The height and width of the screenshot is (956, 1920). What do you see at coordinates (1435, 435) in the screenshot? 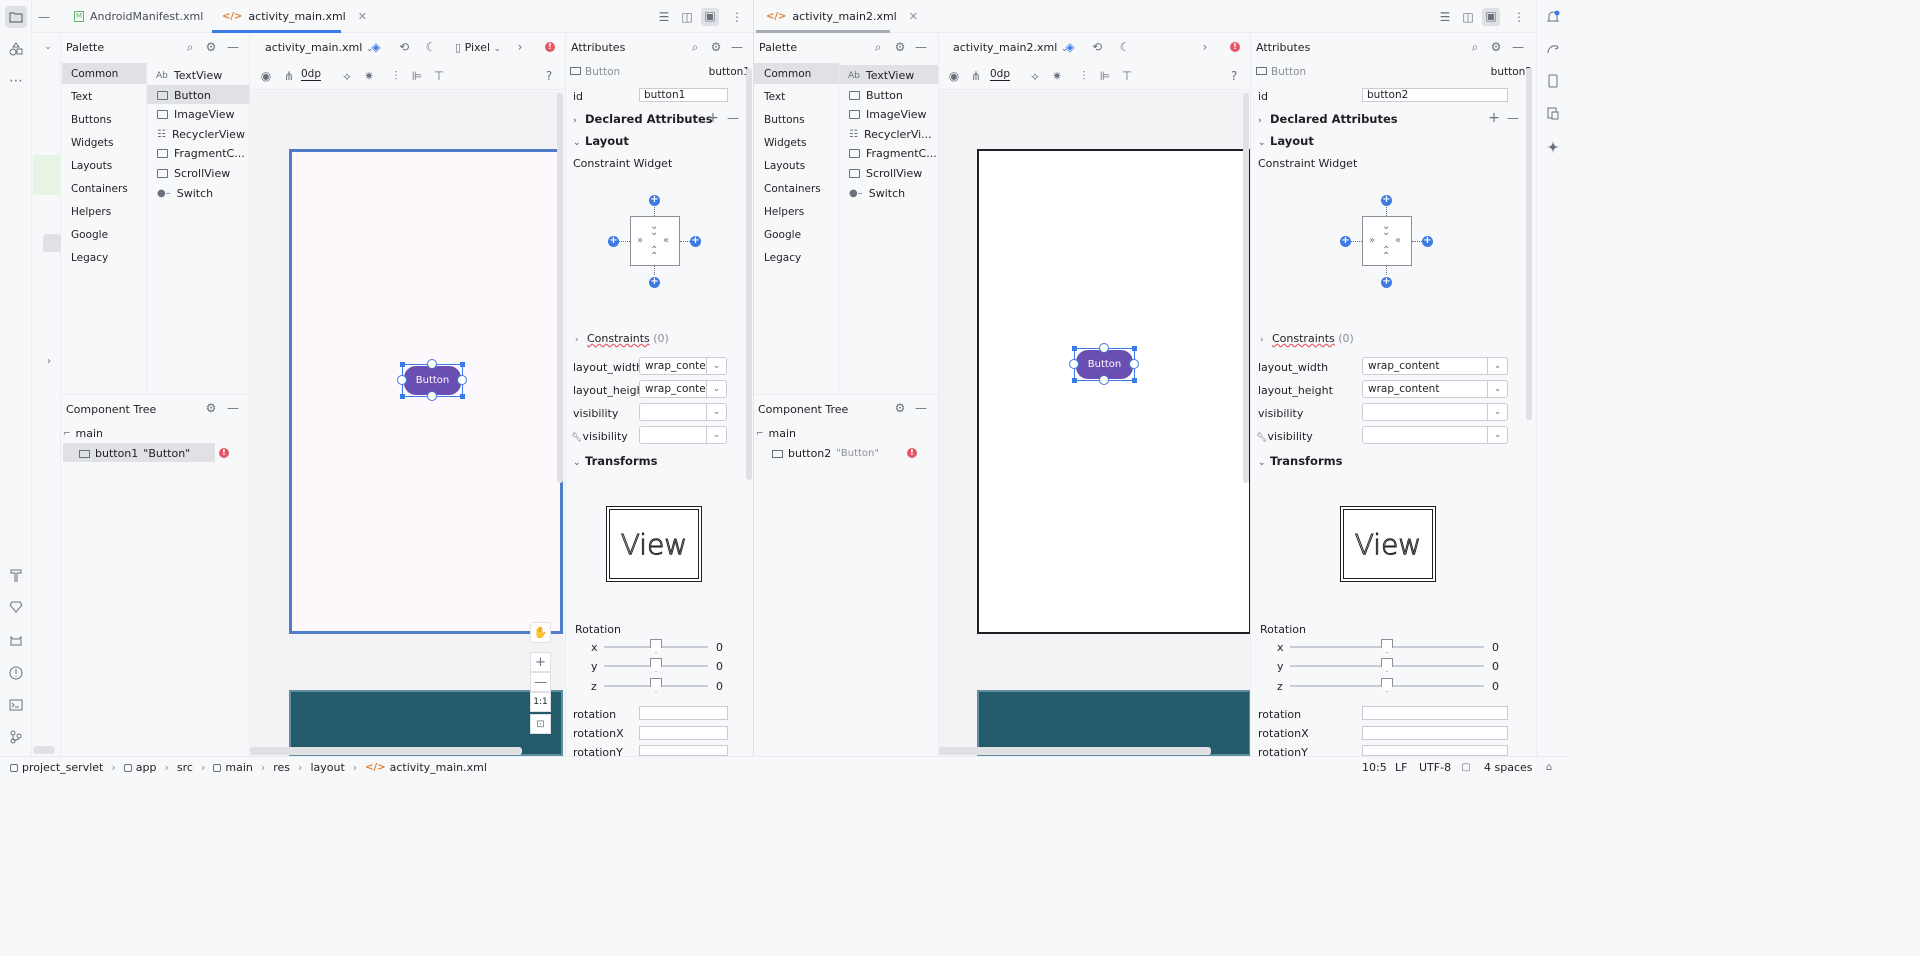
I see `tools-visibility-select: ⌄` at bounding box center [1435, 435].